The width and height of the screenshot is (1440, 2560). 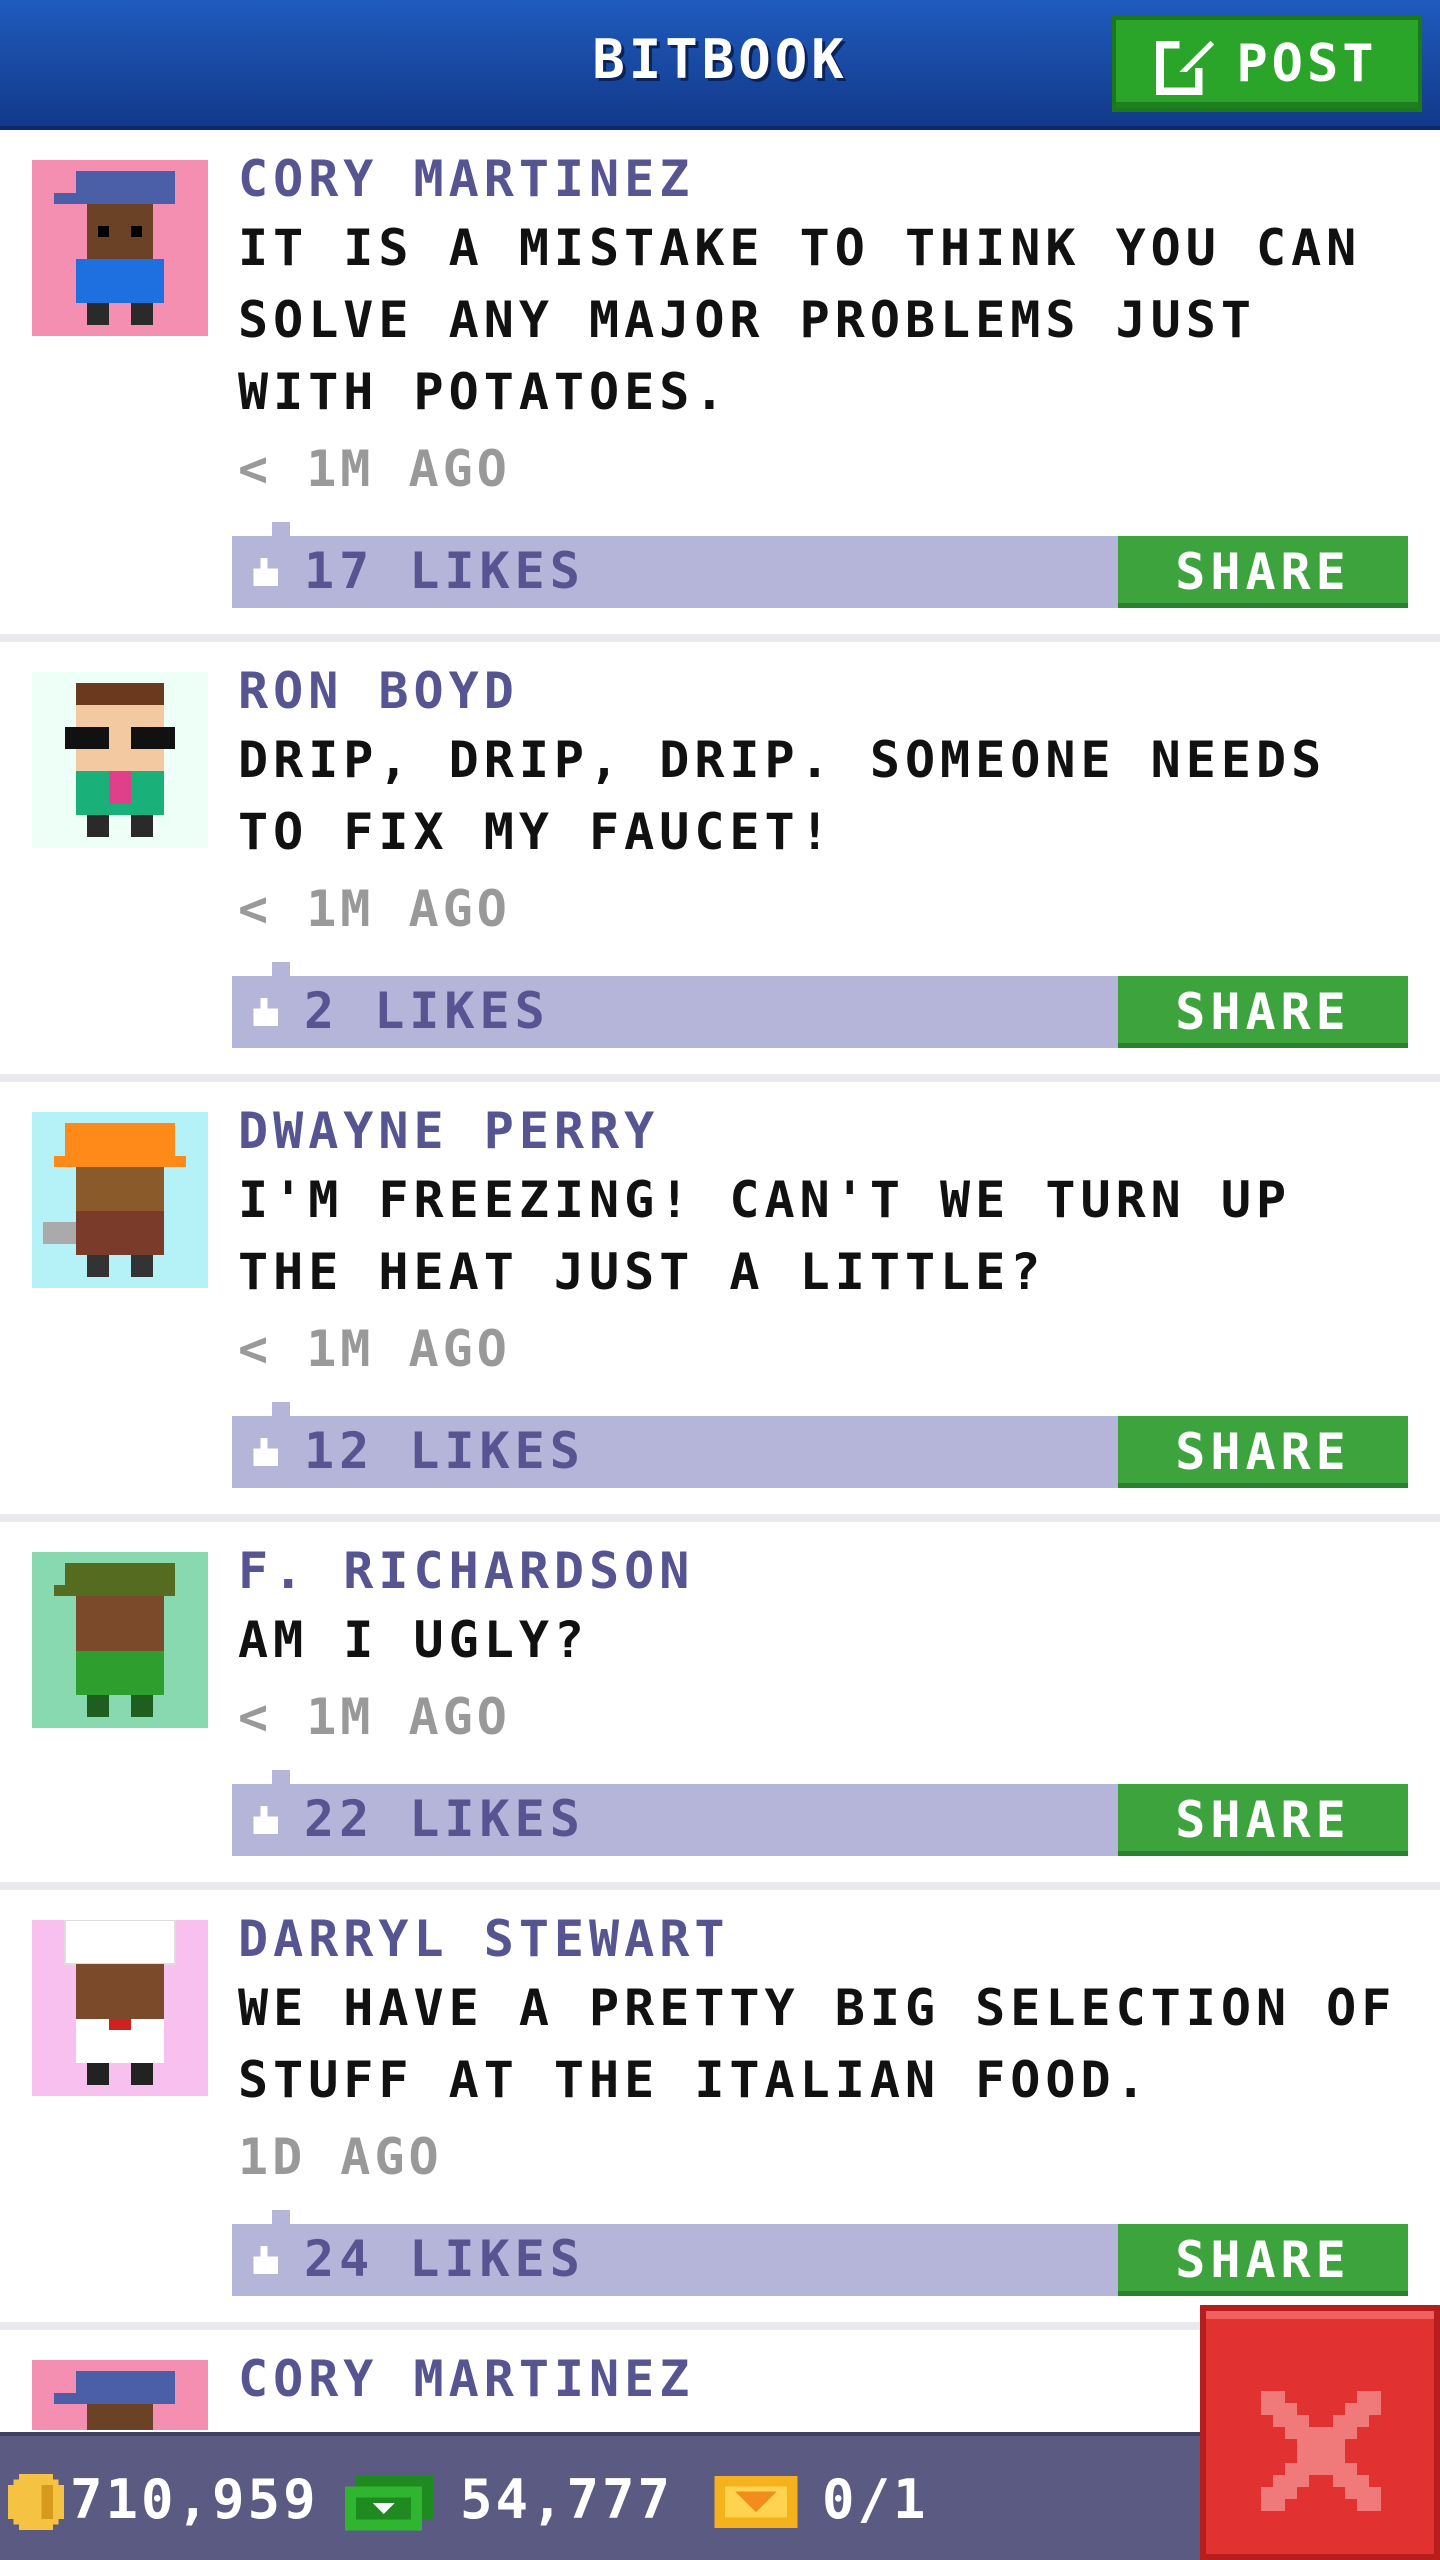 I want to click on likes-bar: 12 LIKES SHARE, so click(x=820, y=1445).